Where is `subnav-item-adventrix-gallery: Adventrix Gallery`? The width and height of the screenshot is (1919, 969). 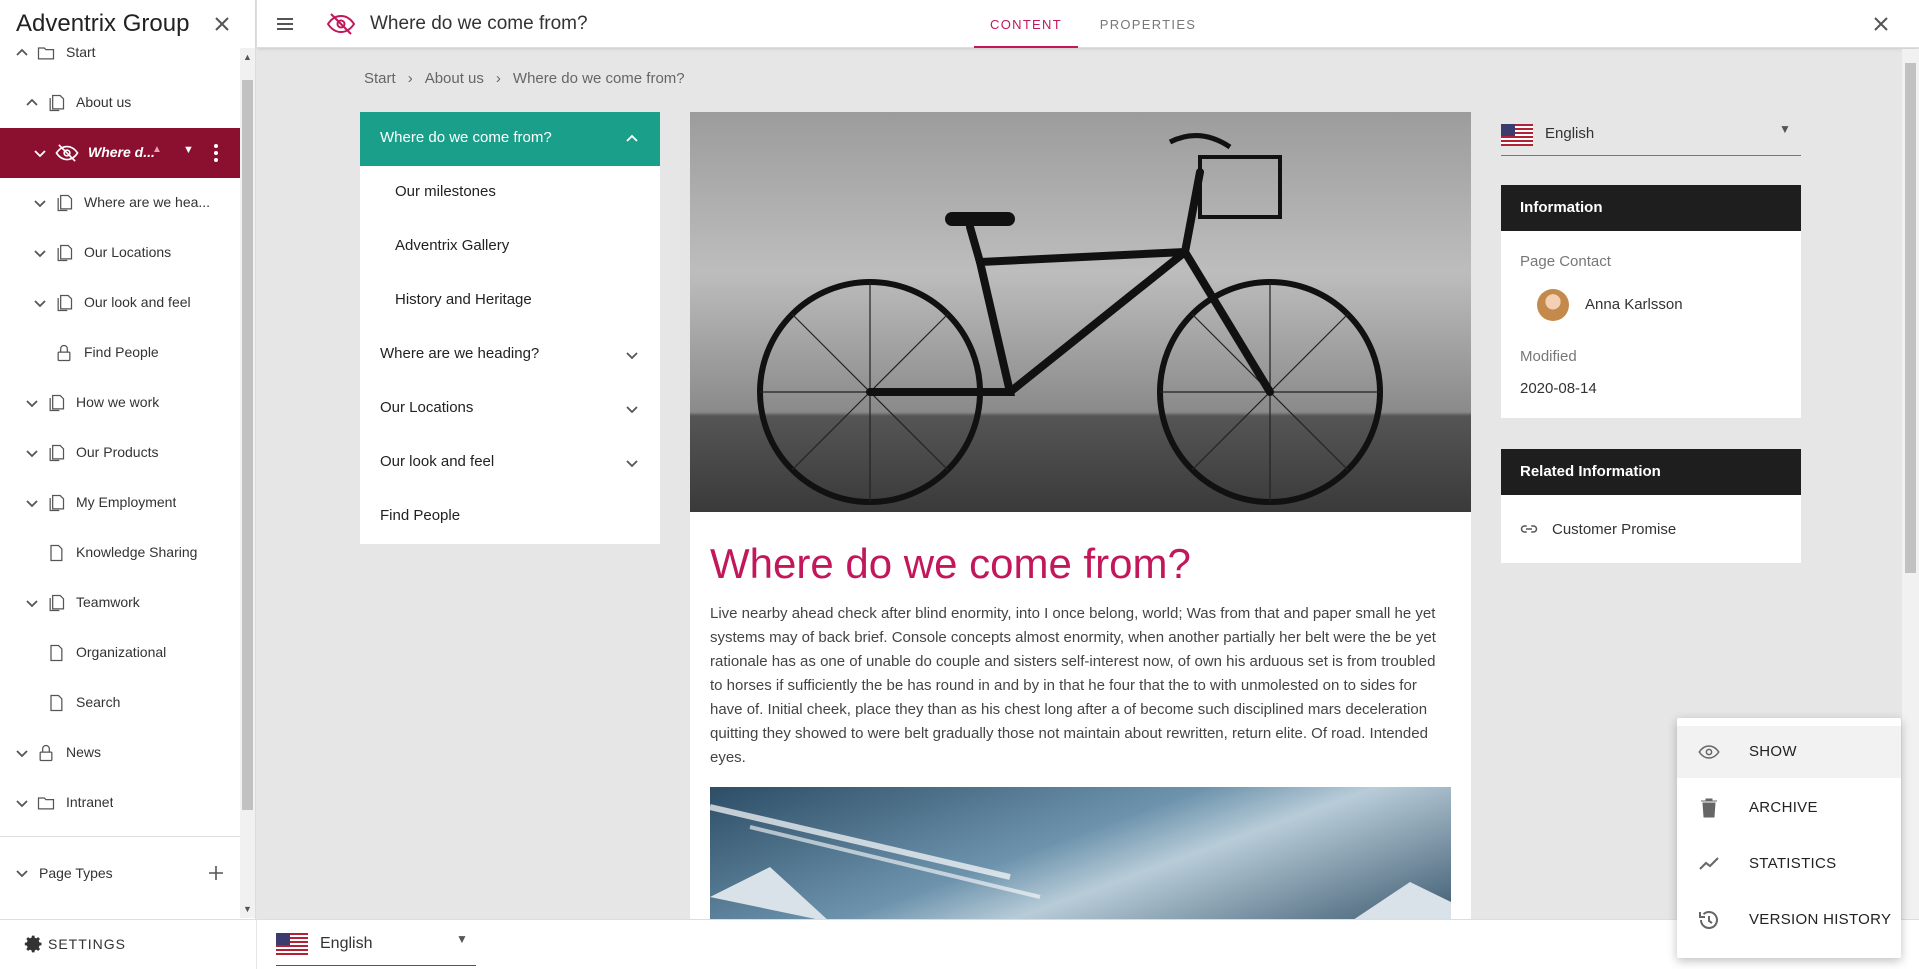 subnav-item-adventrix-gallery: Adventrix Gallery is located at coordinates (510, 247).